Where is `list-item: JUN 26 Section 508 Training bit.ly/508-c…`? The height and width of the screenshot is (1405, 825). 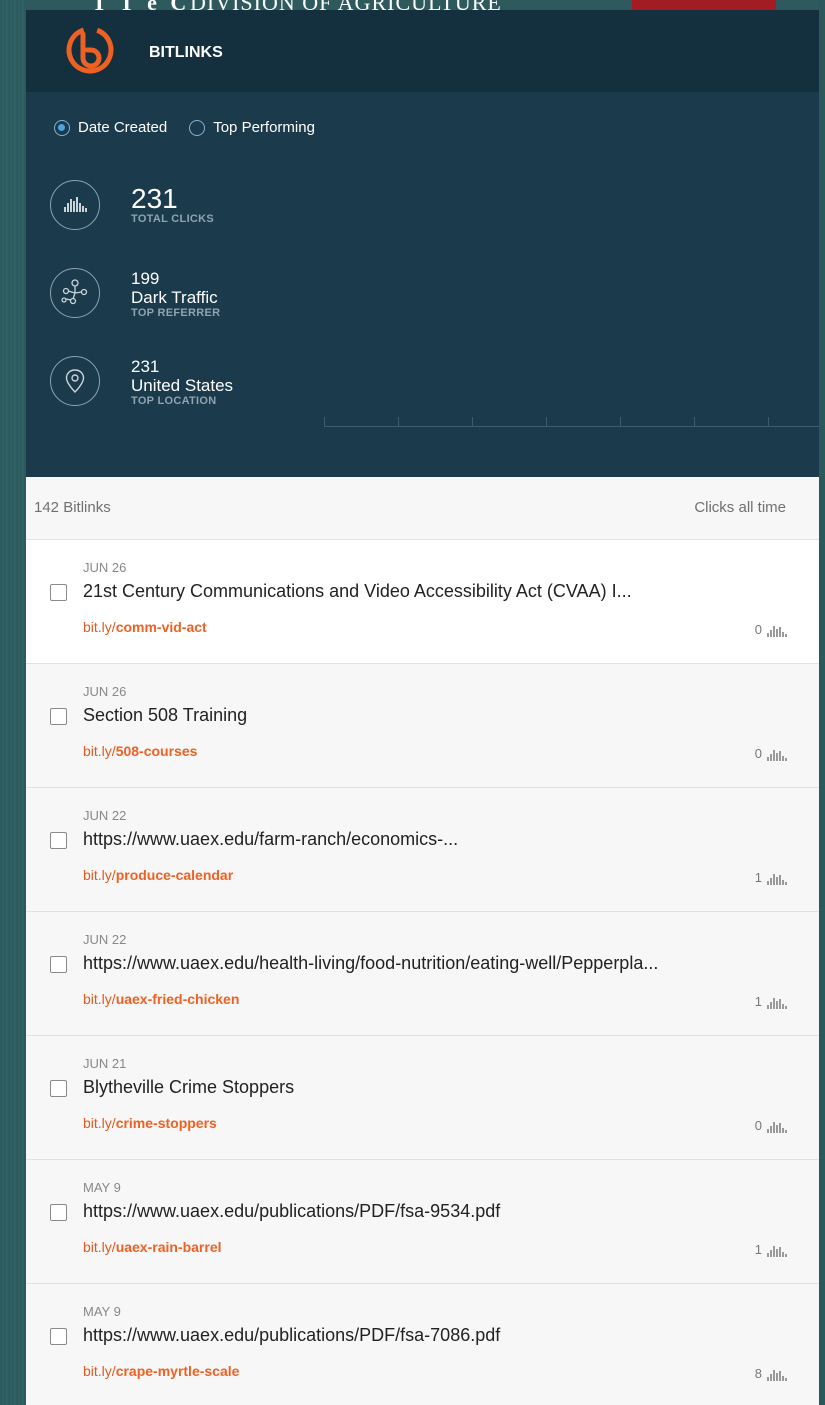 list-item: JUN 26 Section 508 Training bit.ly/508-c… is located at coordinates (422, 726).